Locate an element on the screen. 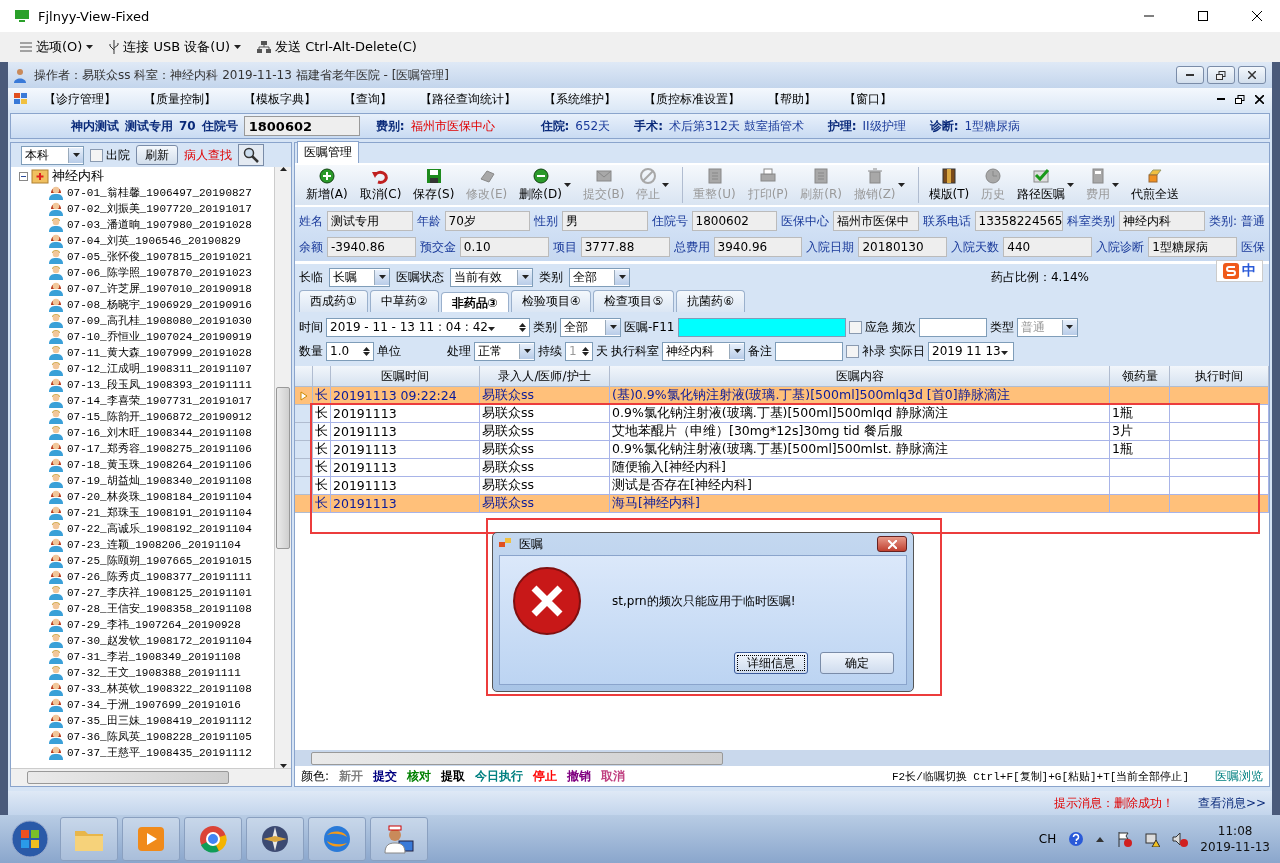 The image size is (1280, 863). tree-item: 07-04_刘英_1906546_20190829 is located at coordinates (154, 240).